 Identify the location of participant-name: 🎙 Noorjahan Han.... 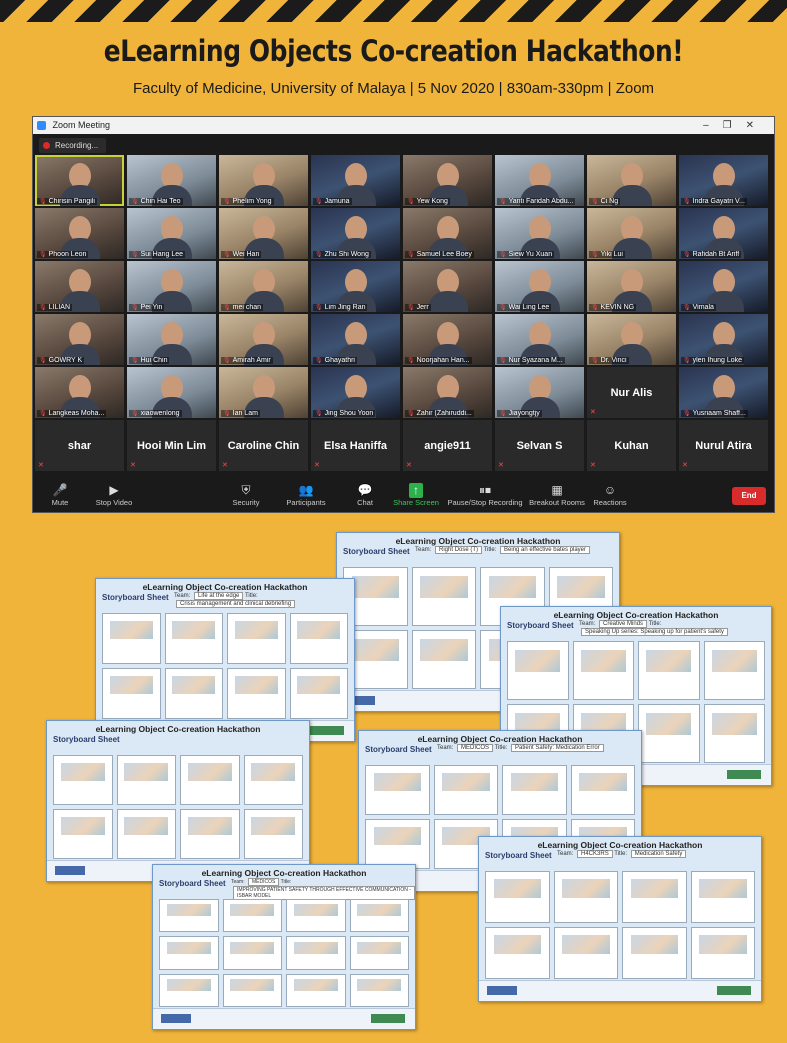
(438, 360).